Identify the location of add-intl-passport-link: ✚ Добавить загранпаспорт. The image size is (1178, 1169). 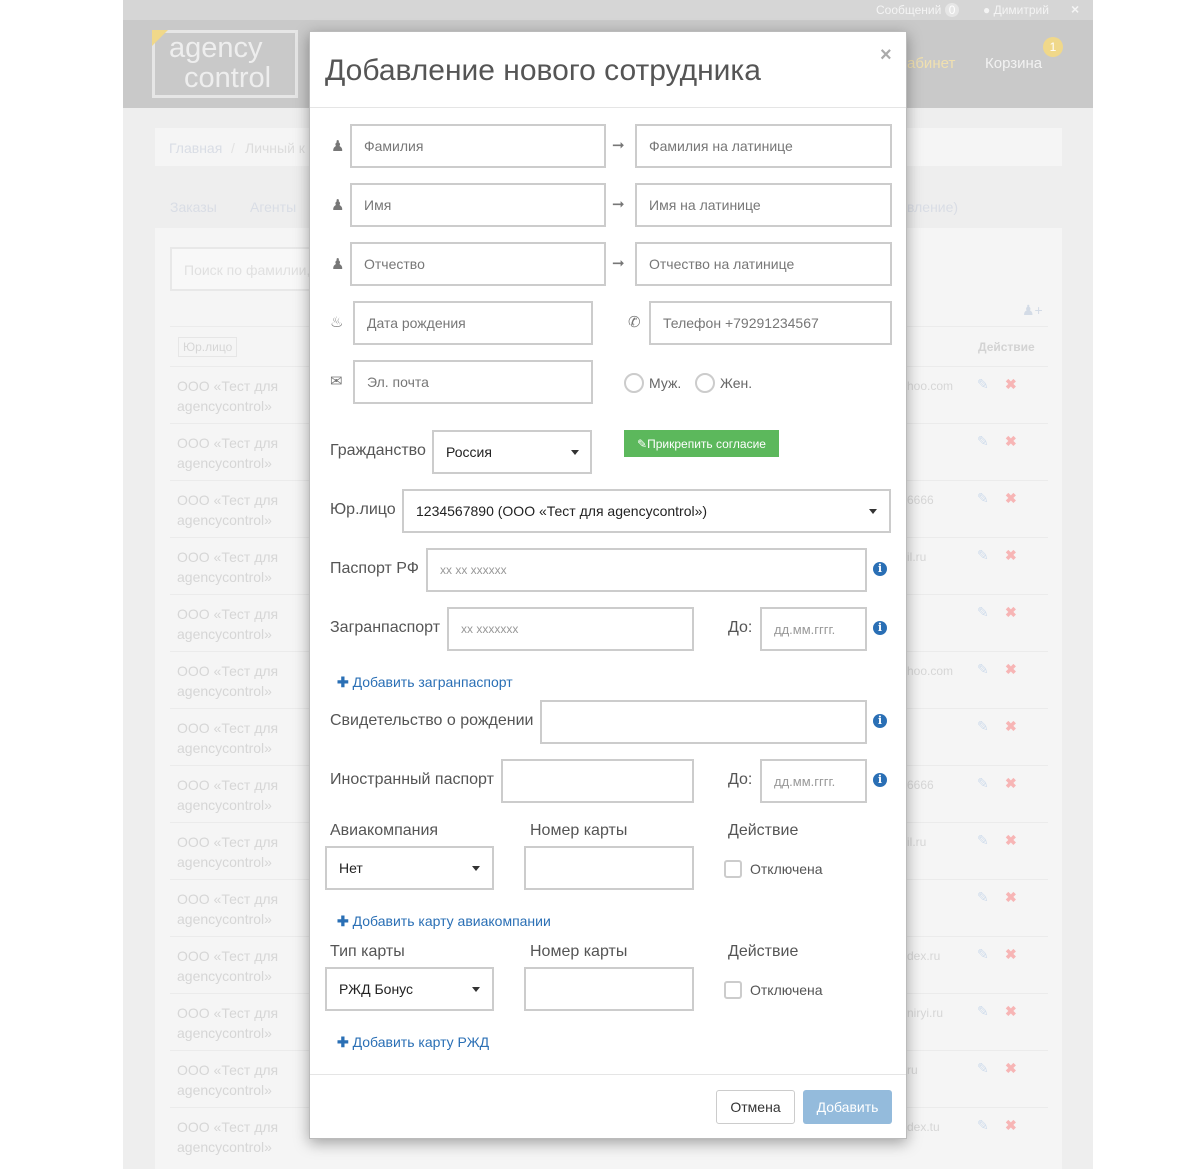
(425, 682).